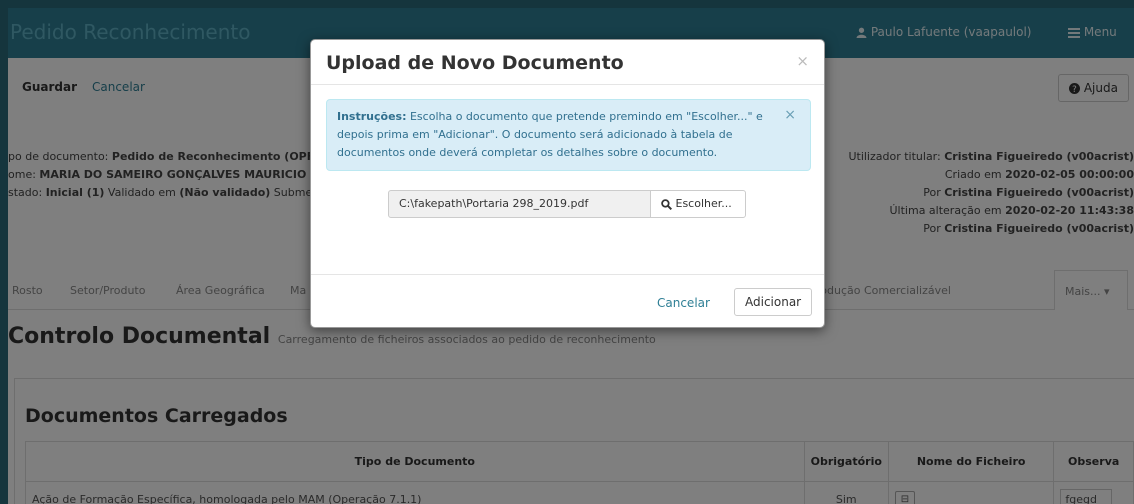 The height and width of the screenshot is (504, 1134). What do you see at coordinates (802, 61) in the screenshot?
I see `close-icon: ×` at bounding box center [802, 61].